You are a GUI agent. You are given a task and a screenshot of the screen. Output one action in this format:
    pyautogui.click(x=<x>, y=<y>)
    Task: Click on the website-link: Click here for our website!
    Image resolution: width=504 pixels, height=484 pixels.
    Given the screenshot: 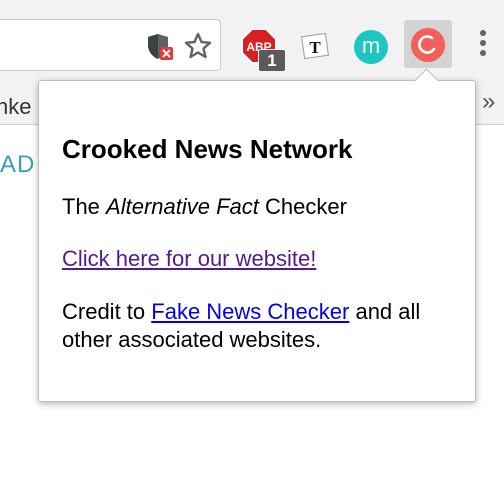 What is the action you would take?
    pyautogui.click(x=189, y=259)
    